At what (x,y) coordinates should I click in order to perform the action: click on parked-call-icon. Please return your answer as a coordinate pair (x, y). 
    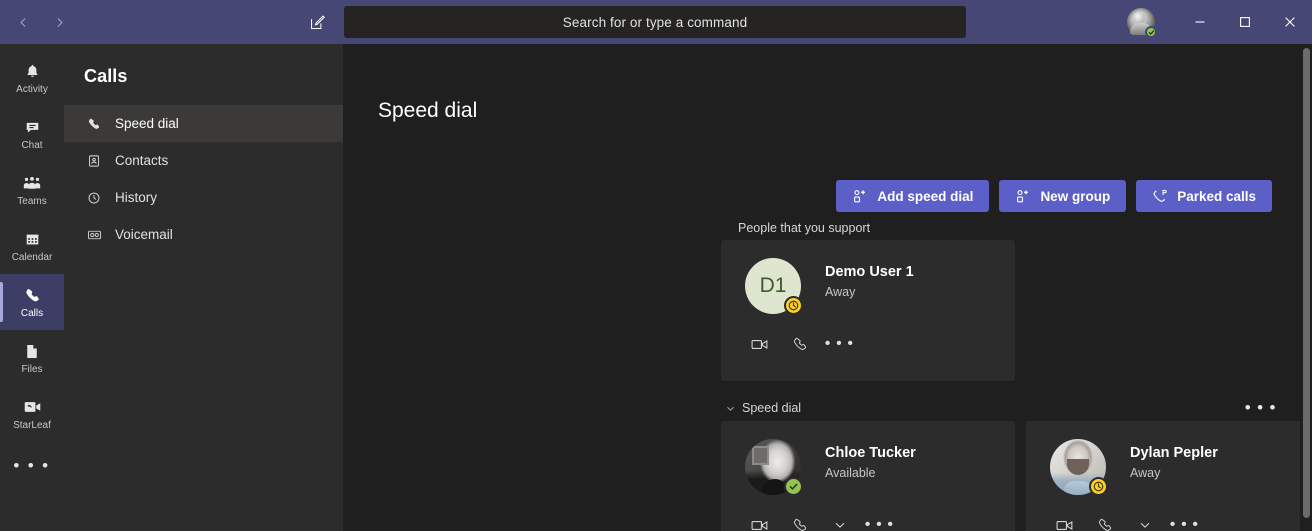
    Looking at the image, I should click on (1160, 196).